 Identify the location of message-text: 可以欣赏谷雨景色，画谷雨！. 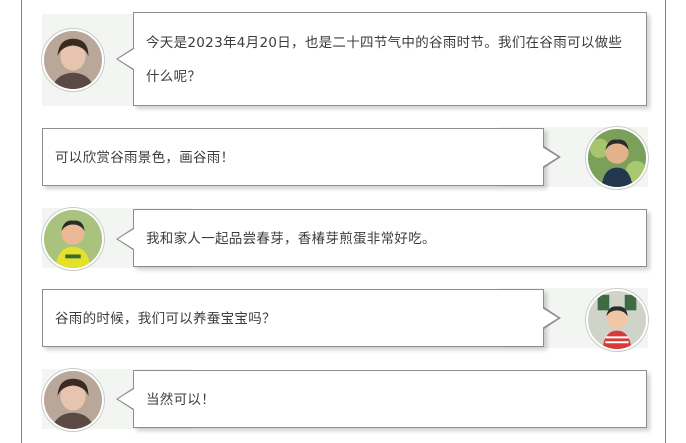
(145, 158).